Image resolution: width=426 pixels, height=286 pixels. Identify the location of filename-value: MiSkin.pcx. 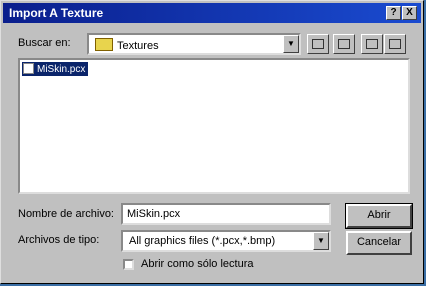
(154, 214).